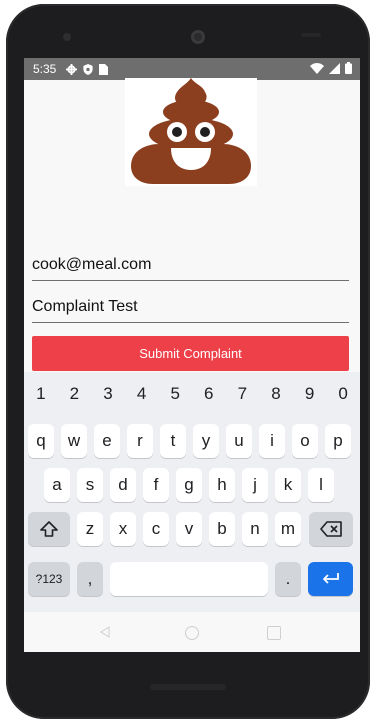 The width and height of the screenshot is (376, 723). I want to click on key-4: 4, so click(141, 394).